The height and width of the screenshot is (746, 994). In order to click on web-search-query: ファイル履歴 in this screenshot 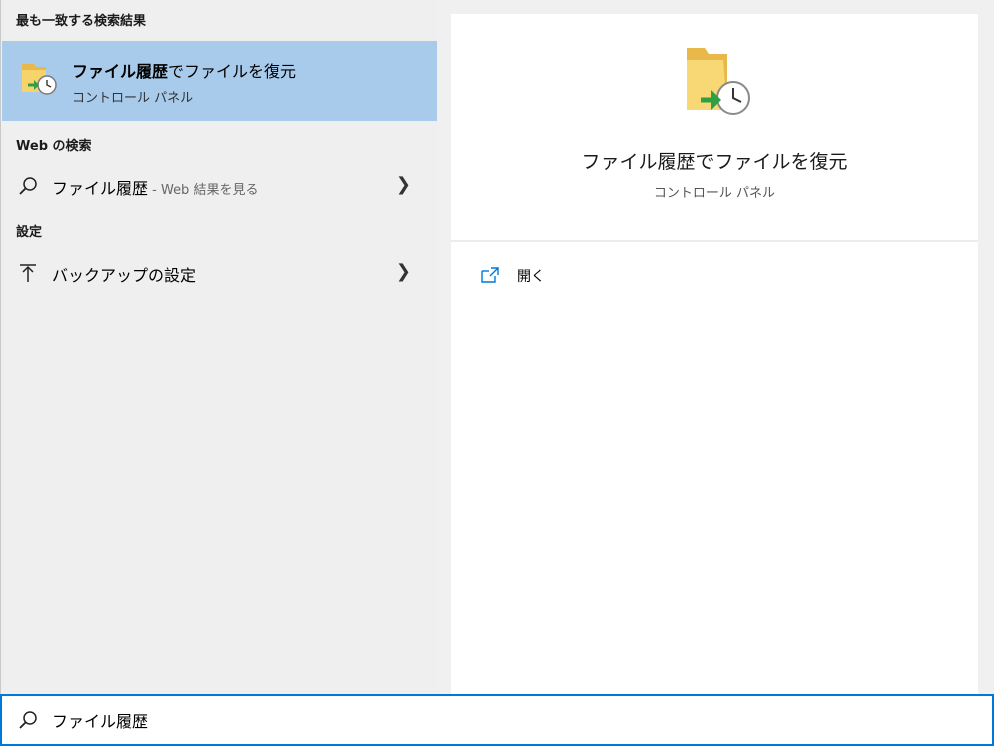, I will do `click(100, 188)`.